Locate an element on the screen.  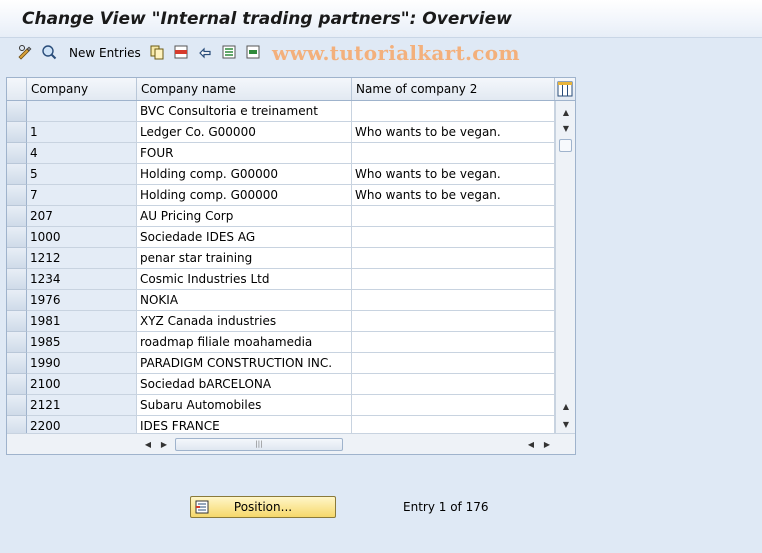
new-entries-button: New Entries is located at coordinates (105, 53).